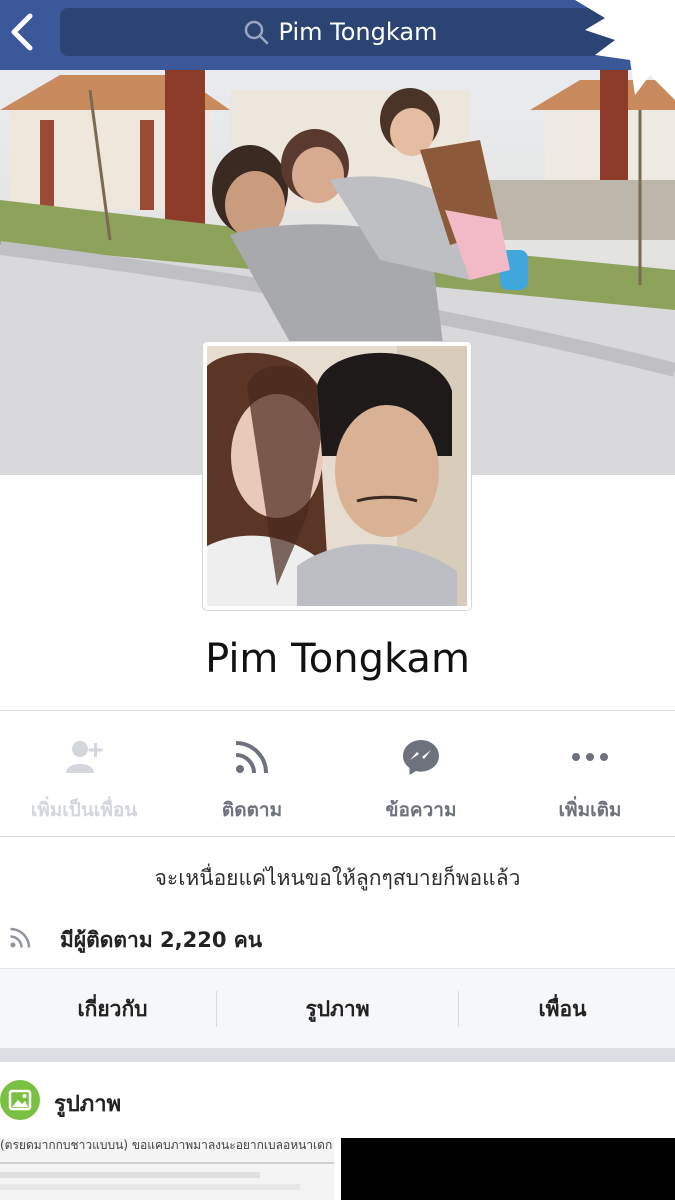  I want to click on more-button: เพิ่มเติม, so click(590, 773).